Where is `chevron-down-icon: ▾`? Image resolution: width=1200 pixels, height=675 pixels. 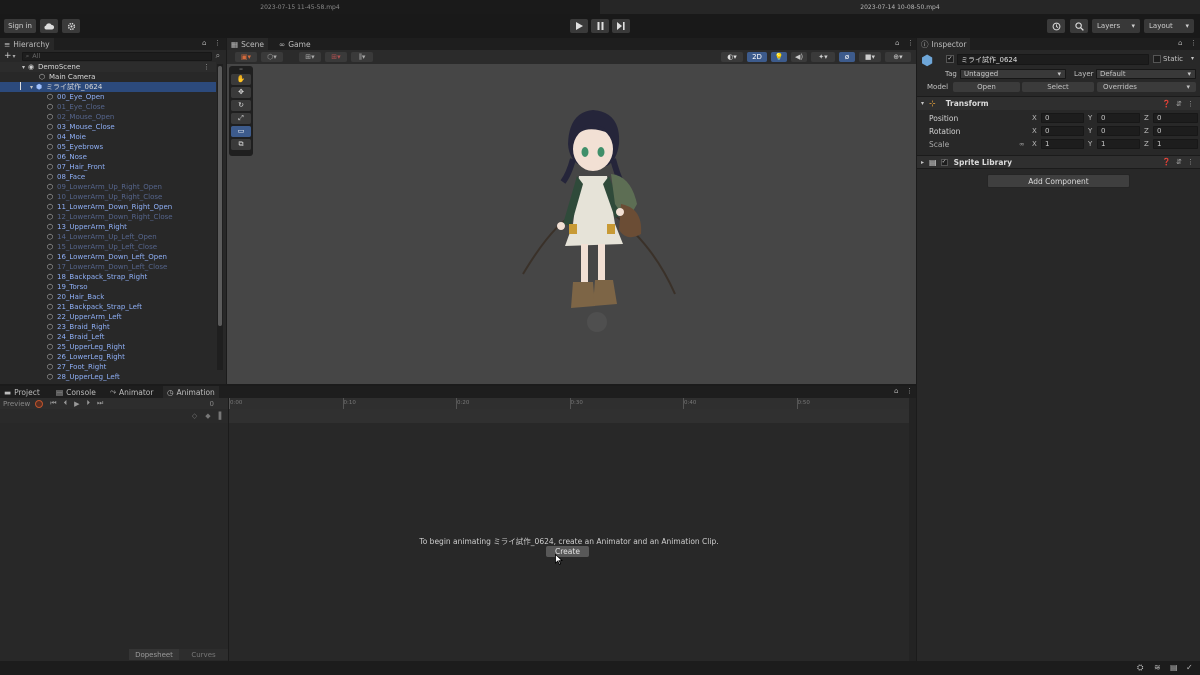 chevron-down-icon: ▾ is located at coordinates (1192, 58).